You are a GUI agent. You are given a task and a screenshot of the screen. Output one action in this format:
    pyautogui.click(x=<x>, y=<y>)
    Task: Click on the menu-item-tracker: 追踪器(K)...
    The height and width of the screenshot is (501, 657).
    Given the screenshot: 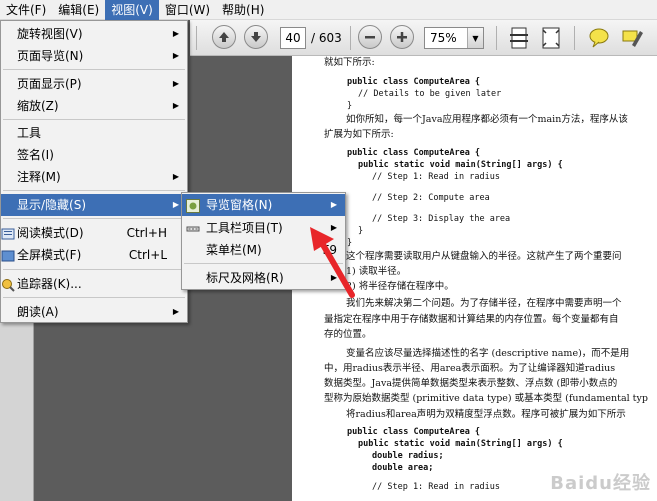 What is the action you would take?
    pyautogui.click(x=94, y=284)
    